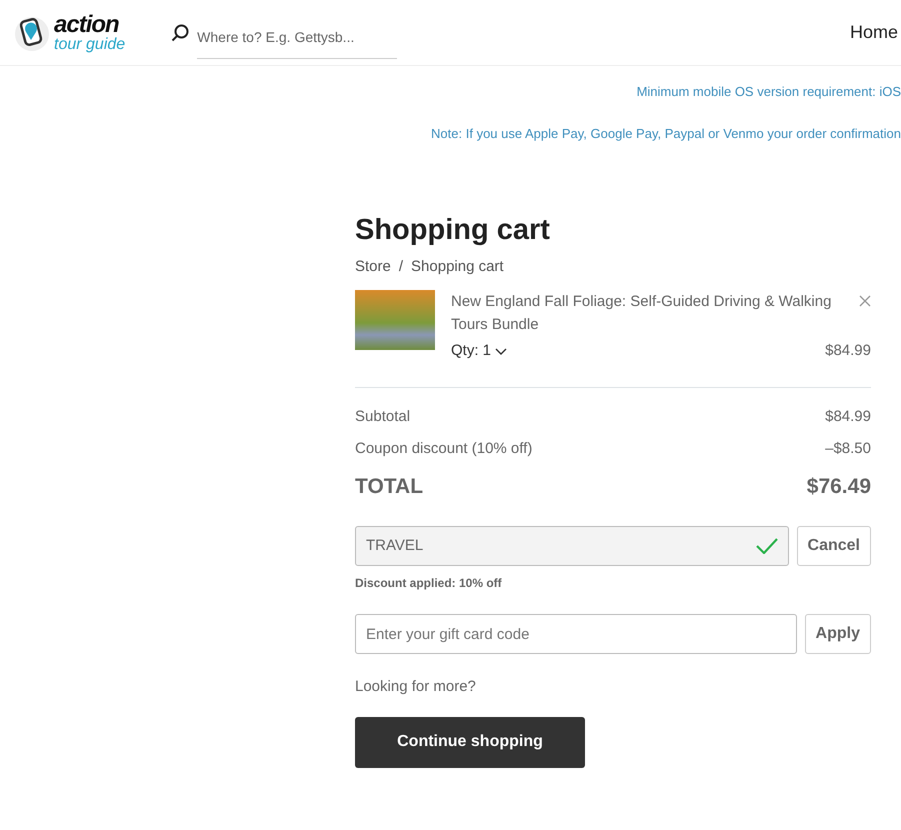  Describe the element at coordinates (848, 416) in the screenshot. I see `summary-value: $84.99` at that location.